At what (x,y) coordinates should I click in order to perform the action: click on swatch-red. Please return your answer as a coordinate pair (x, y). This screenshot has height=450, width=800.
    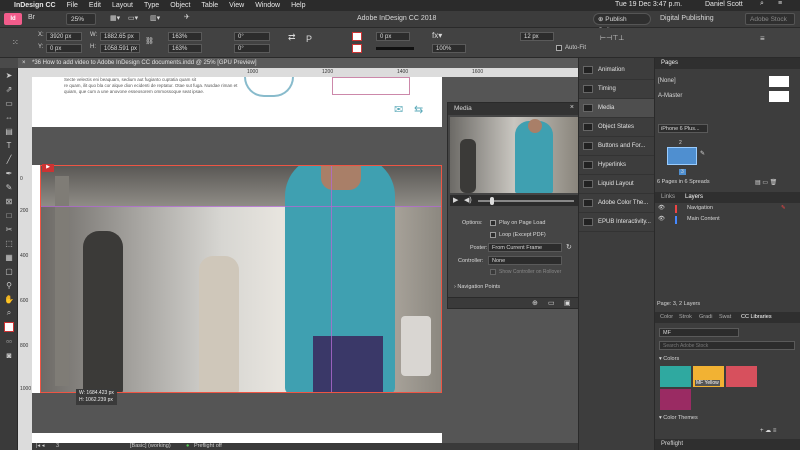
    Looking at the image, I should click on (741, 376).